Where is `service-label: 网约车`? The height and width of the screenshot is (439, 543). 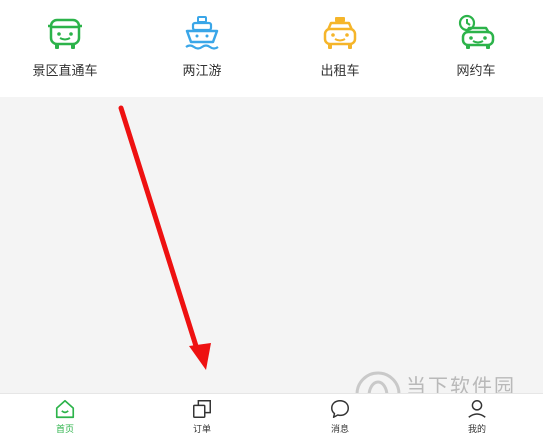 service-label: 网约车 is located at coordinates (476, 71).